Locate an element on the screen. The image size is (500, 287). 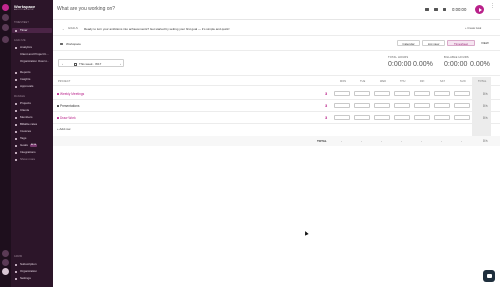
billable-hours-label: BILLABLE HOURS is located at coordinates (456, 57).